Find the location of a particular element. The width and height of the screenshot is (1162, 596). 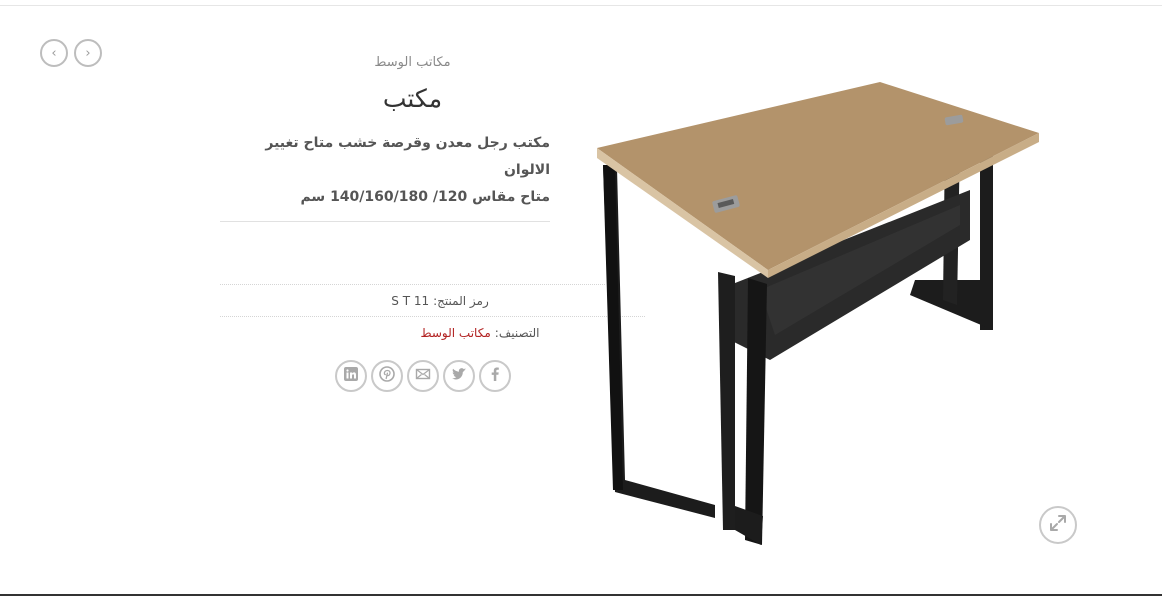

share-twitter-button is located at coordinates (458, 376).